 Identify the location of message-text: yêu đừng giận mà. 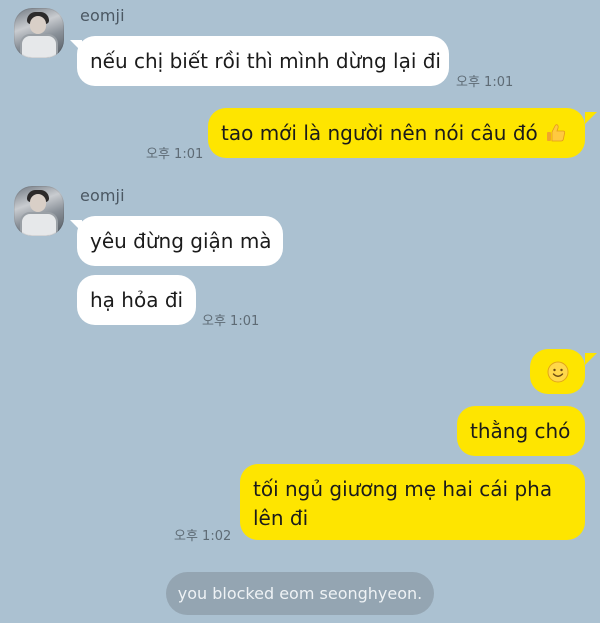
(181, 240).